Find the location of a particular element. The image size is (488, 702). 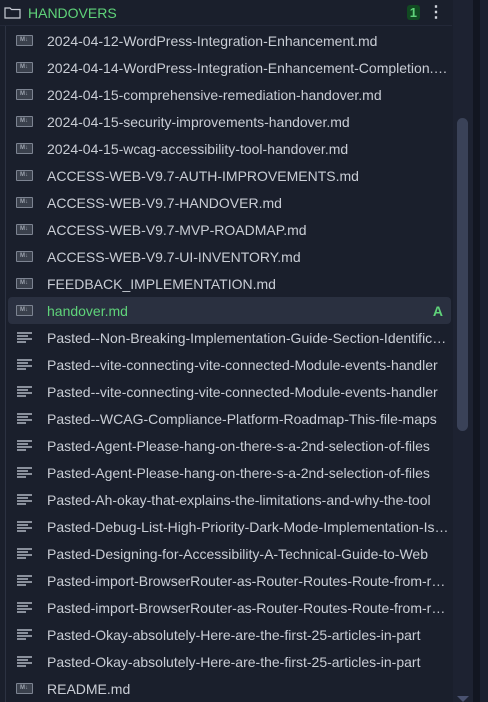

file-name: README.md is located at coordinates (89, 688).